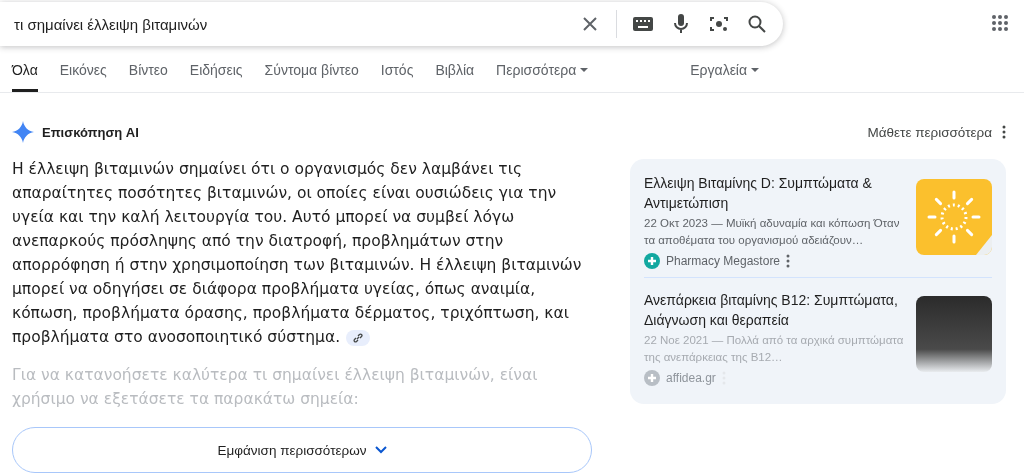 The height and width of the screenshot is (473, 1024). Describe the element at coordinates (455, 77) in the screenshot. I see `search-tab: Βιβλία` at that location.